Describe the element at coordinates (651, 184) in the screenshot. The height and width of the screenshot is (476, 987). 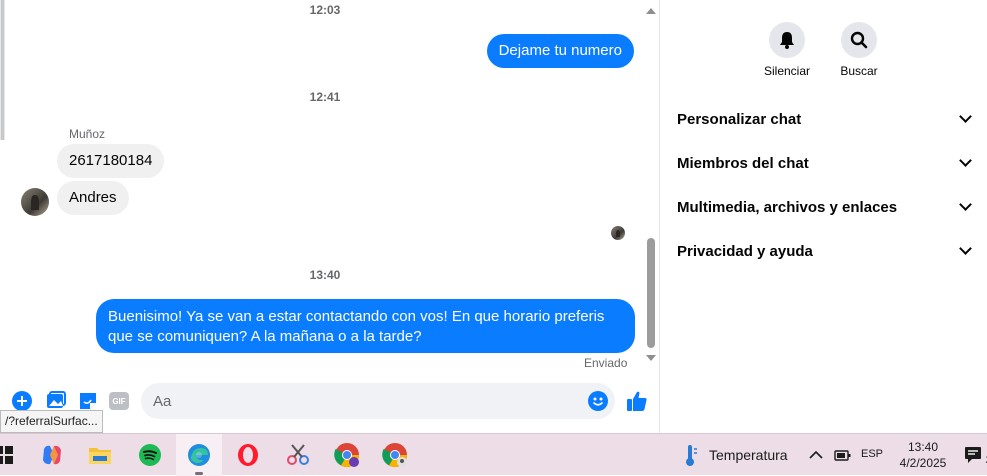
I see `scrollbar` at that location.